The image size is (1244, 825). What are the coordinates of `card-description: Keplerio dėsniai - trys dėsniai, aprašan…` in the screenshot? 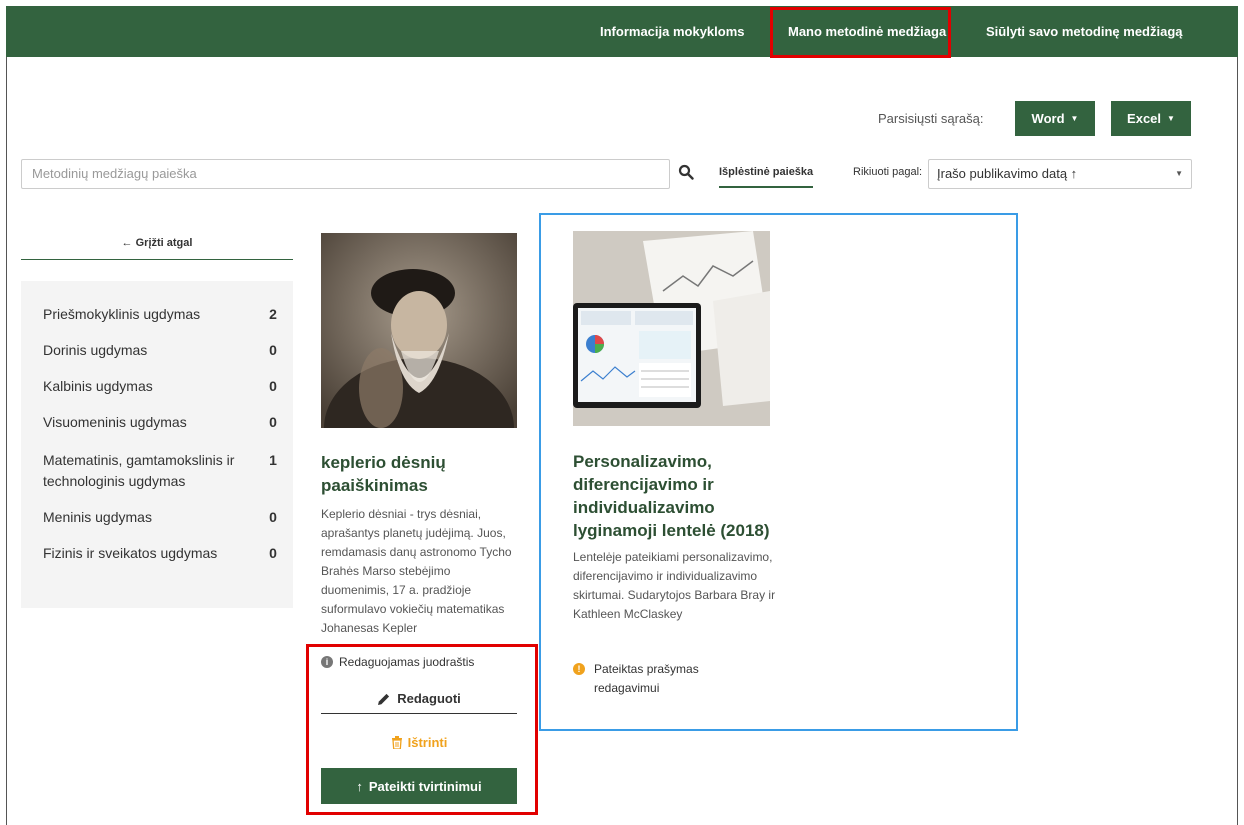 It's located at (416, 571).